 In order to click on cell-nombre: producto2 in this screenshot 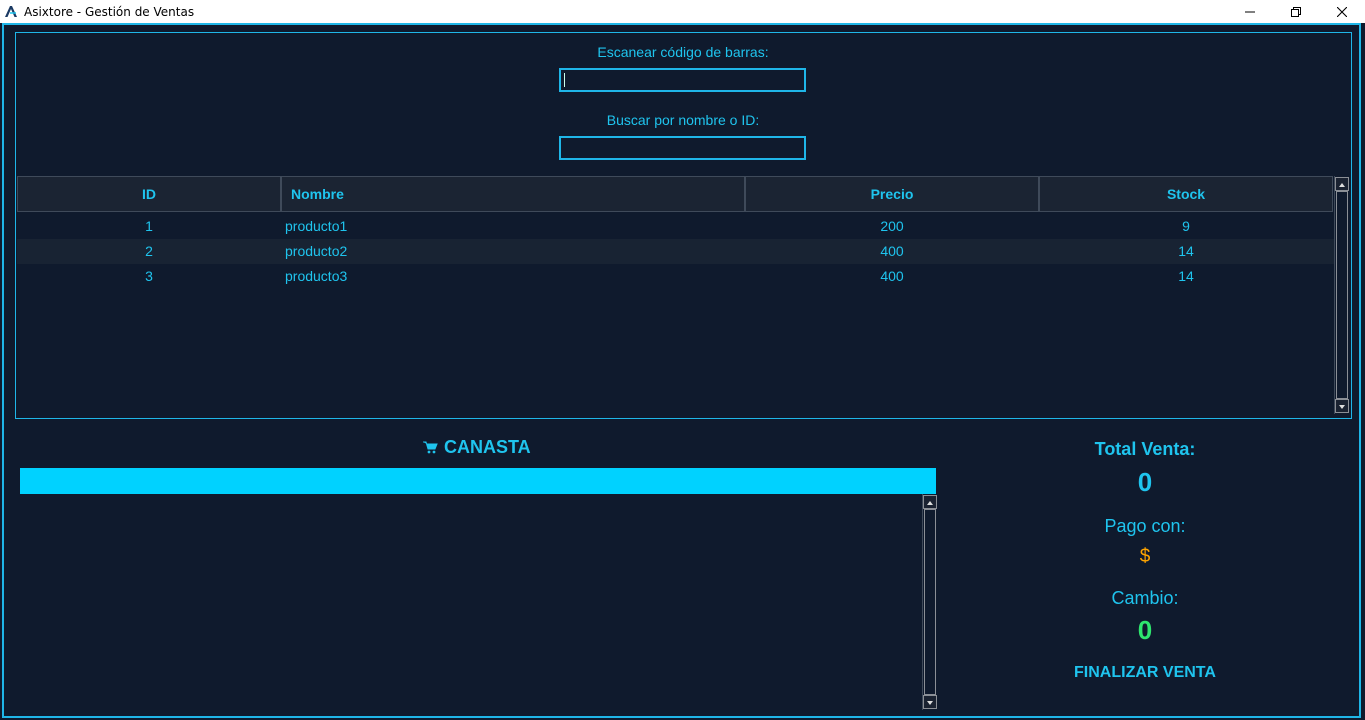, I will do `click(316, 251)`.